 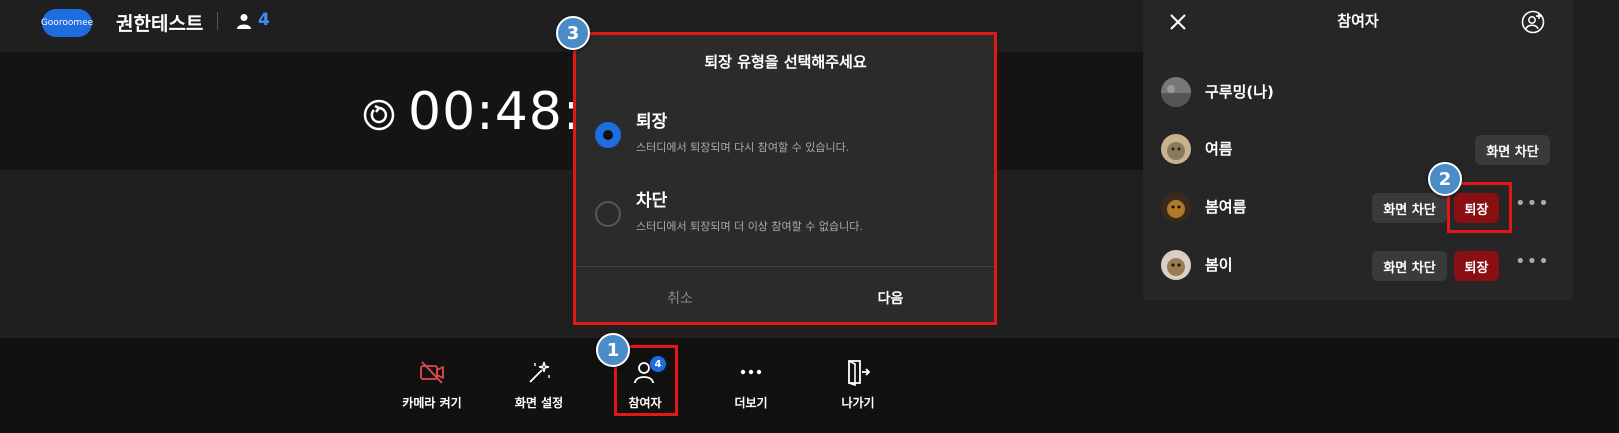 I want to click on user-icon, so click(x=244, y=21).